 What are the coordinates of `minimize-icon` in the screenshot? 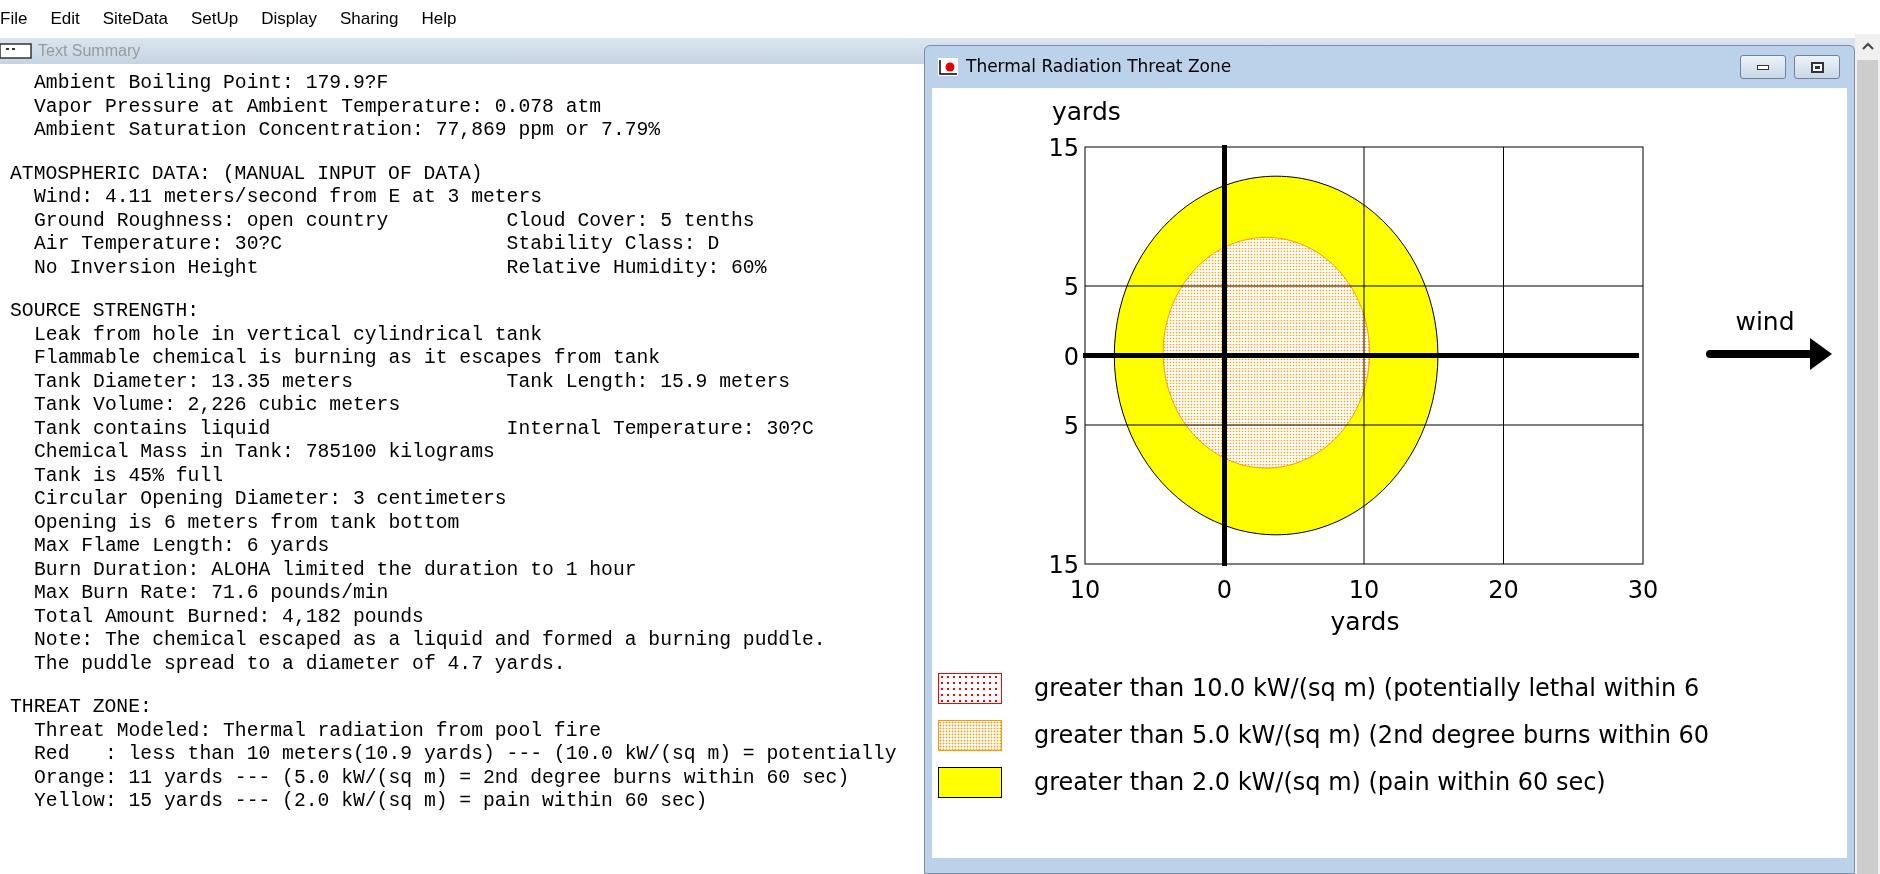 It's located at (1763, 67).